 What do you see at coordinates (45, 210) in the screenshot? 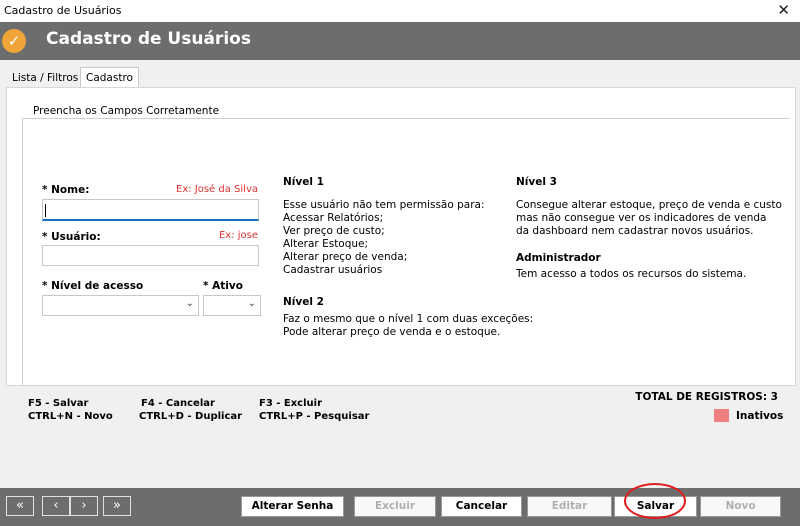
I see `text-caret` at bounding box center [45, 210].